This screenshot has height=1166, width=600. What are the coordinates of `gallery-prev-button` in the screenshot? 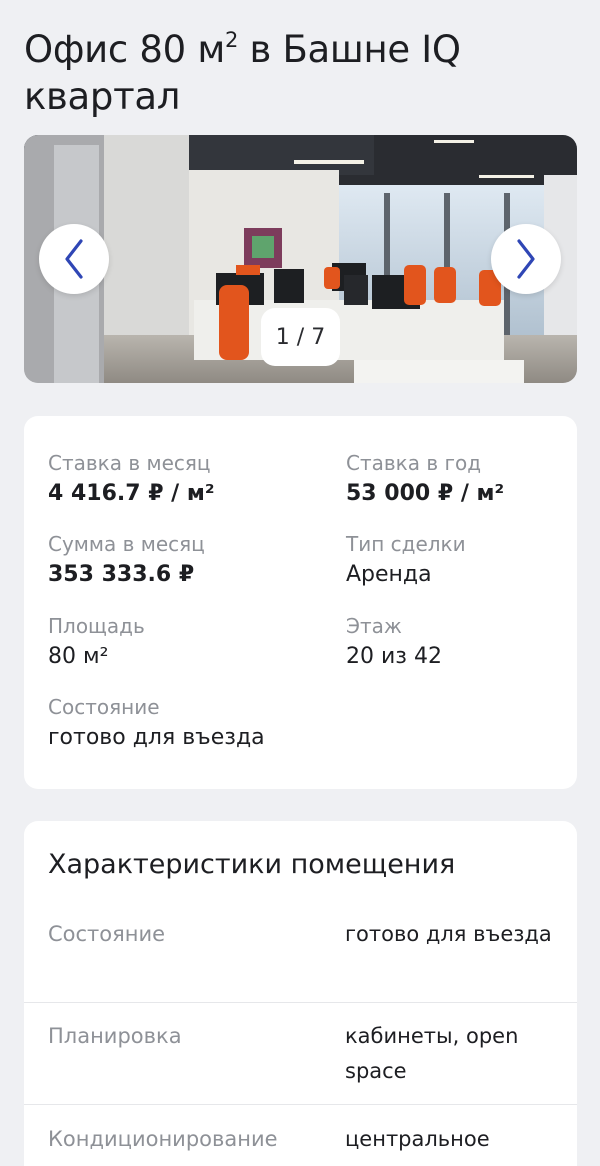 It's located at (74, 259).